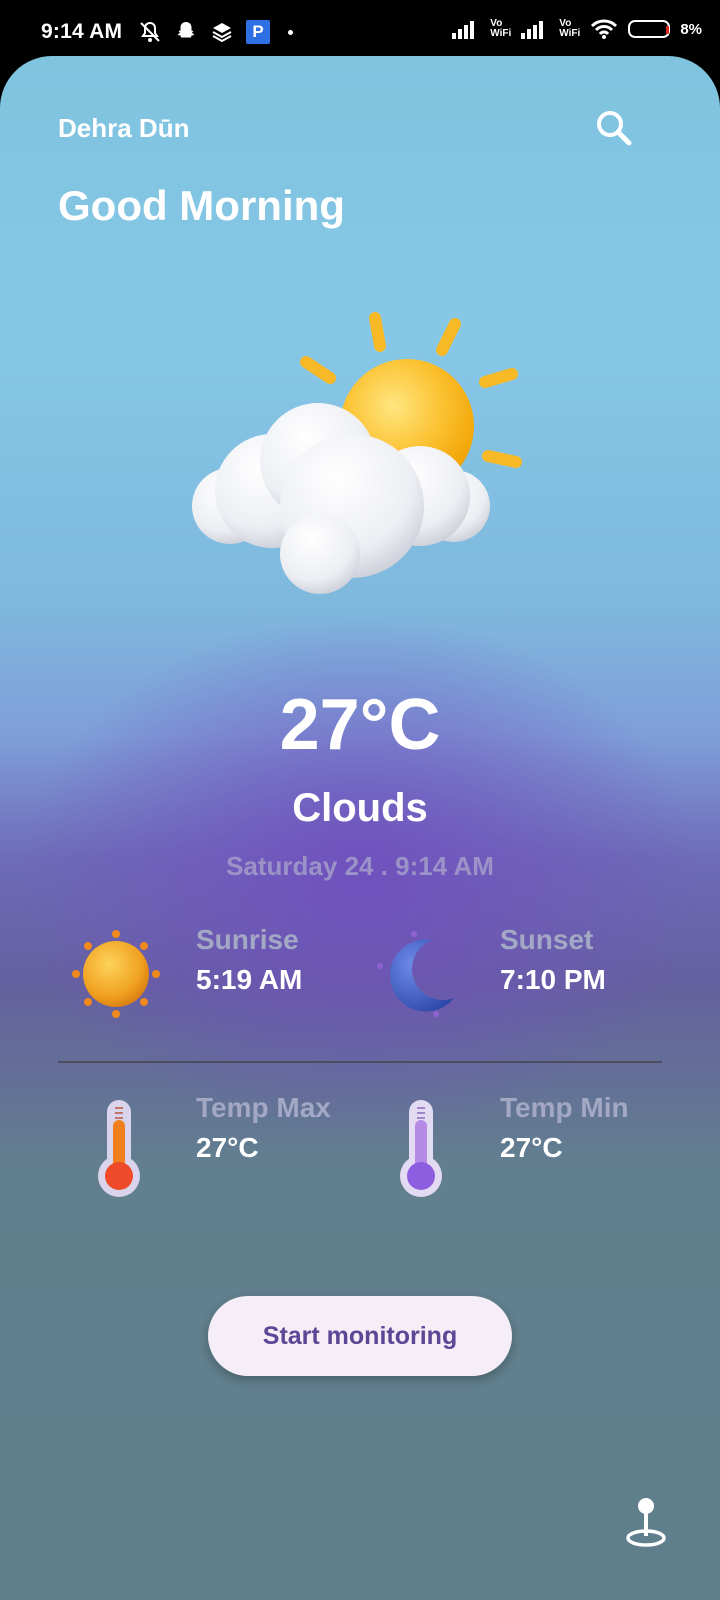 The image size is (720, 1600). I want to click on status-time: 9:14 AM, so click(82, 31).